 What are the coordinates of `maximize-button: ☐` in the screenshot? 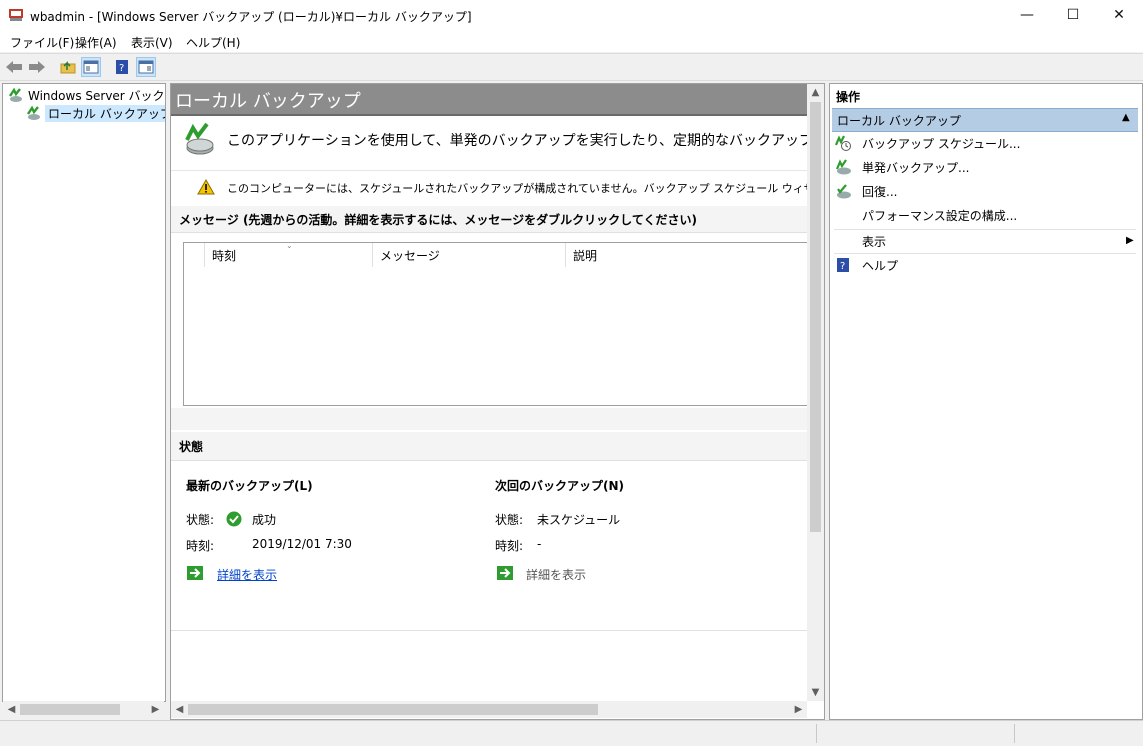 It's located at (1073, 15).